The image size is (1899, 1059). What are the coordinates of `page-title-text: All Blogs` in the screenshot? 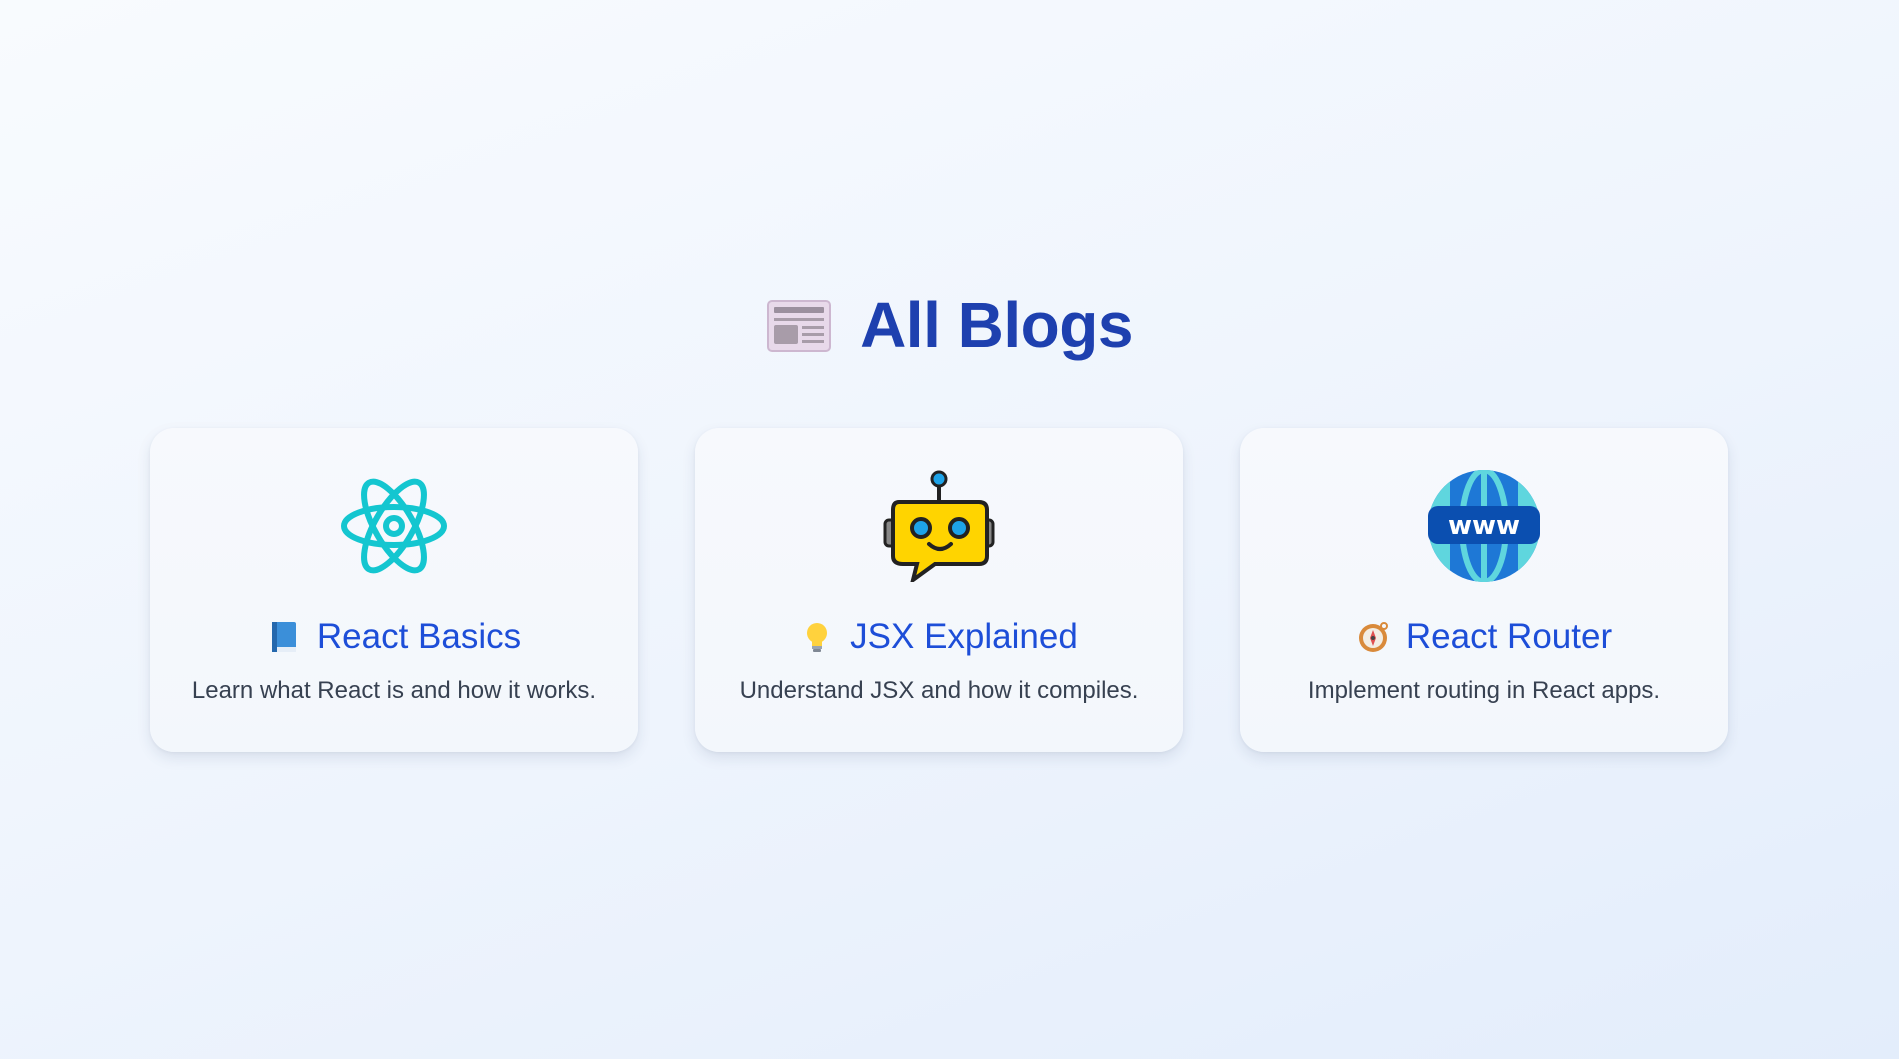 It's located at (996, 325).